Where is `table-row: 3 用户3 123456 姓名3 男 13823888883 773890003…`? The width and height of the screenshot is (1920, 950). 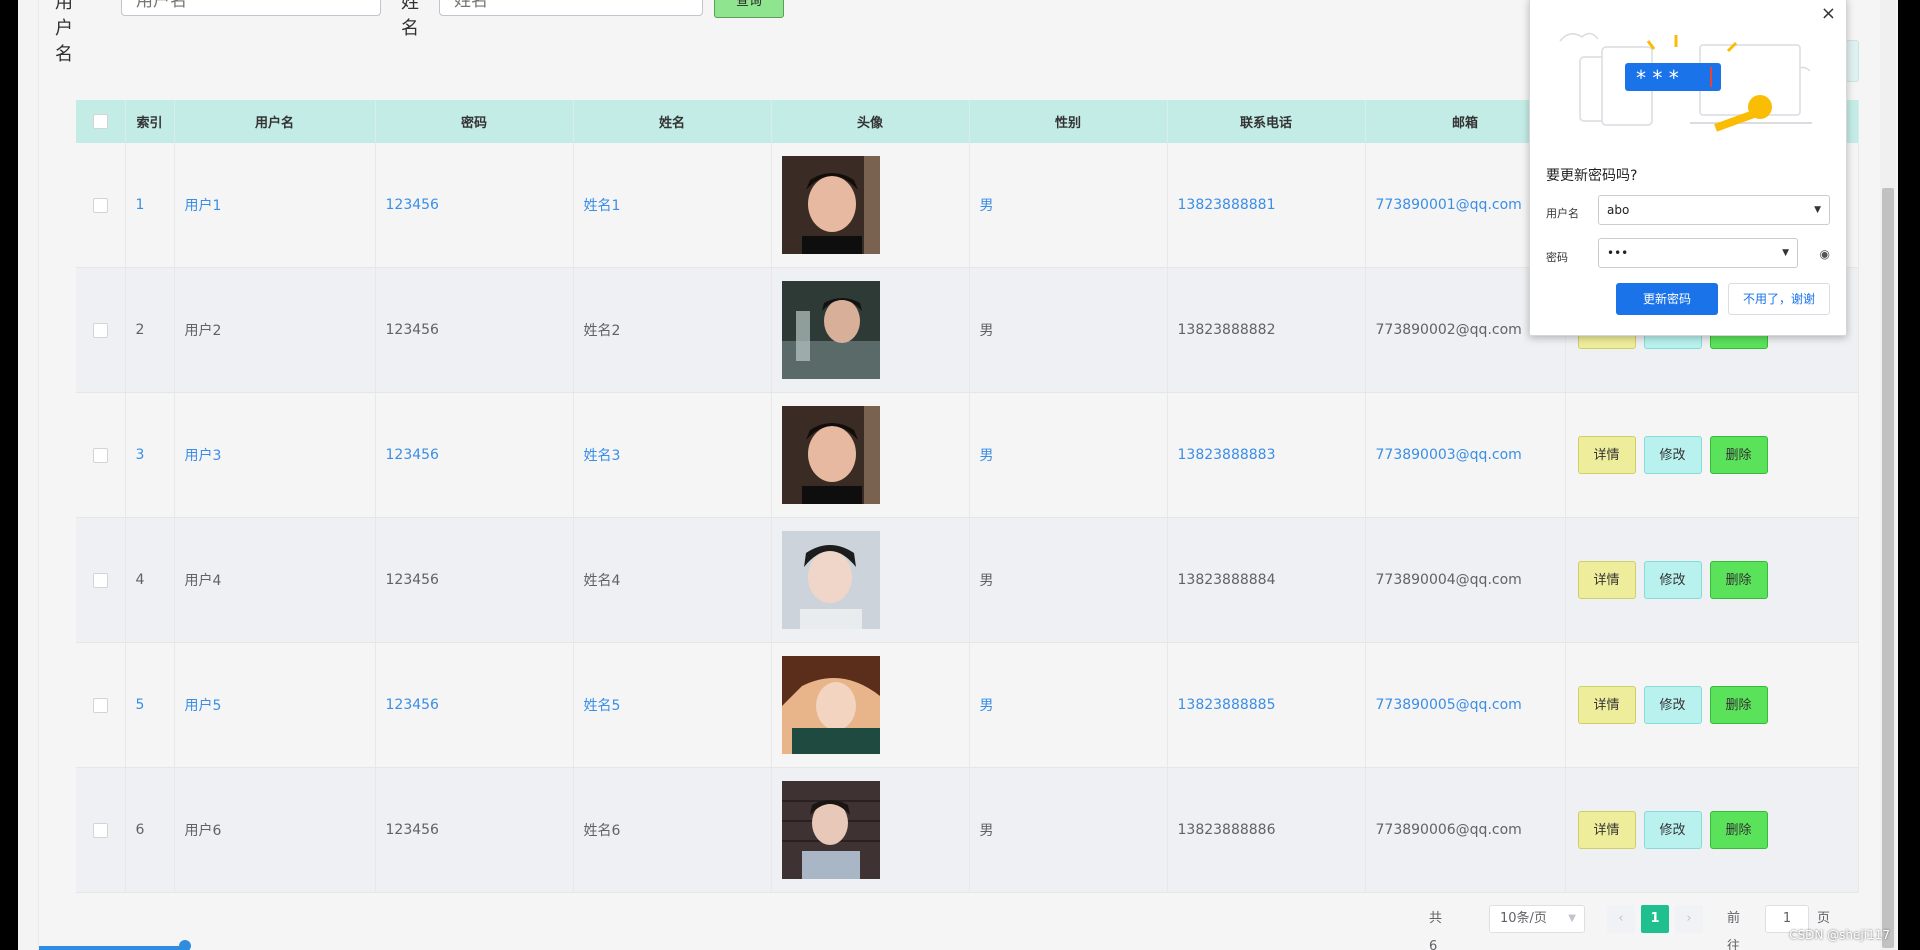 table-row: 3 用户3 123456 姓名3 男 13823888883 773890003… is located at coordinates (967, 455).